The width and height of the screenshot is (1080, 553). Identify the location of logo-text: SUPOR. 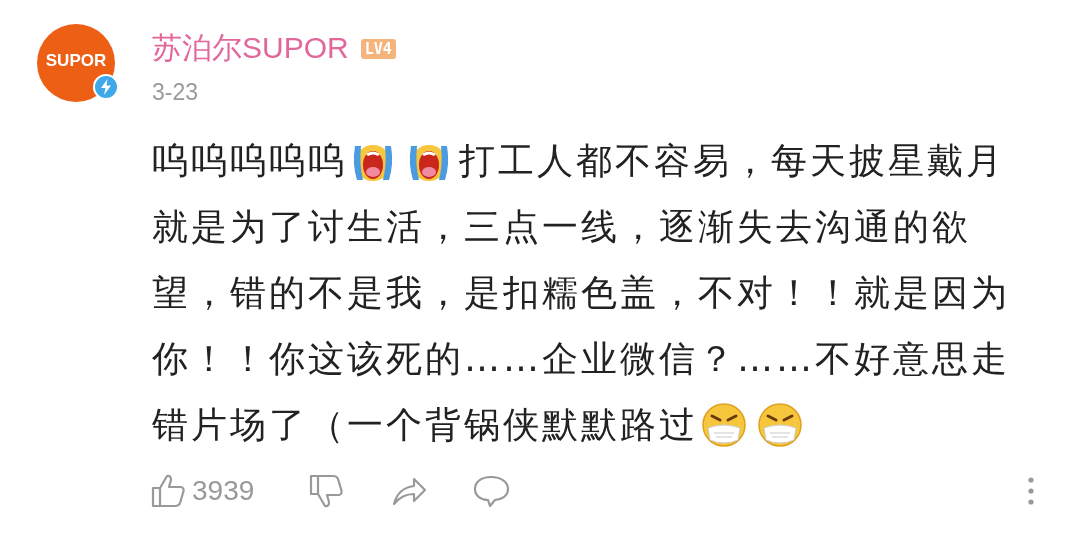
(76, 61).